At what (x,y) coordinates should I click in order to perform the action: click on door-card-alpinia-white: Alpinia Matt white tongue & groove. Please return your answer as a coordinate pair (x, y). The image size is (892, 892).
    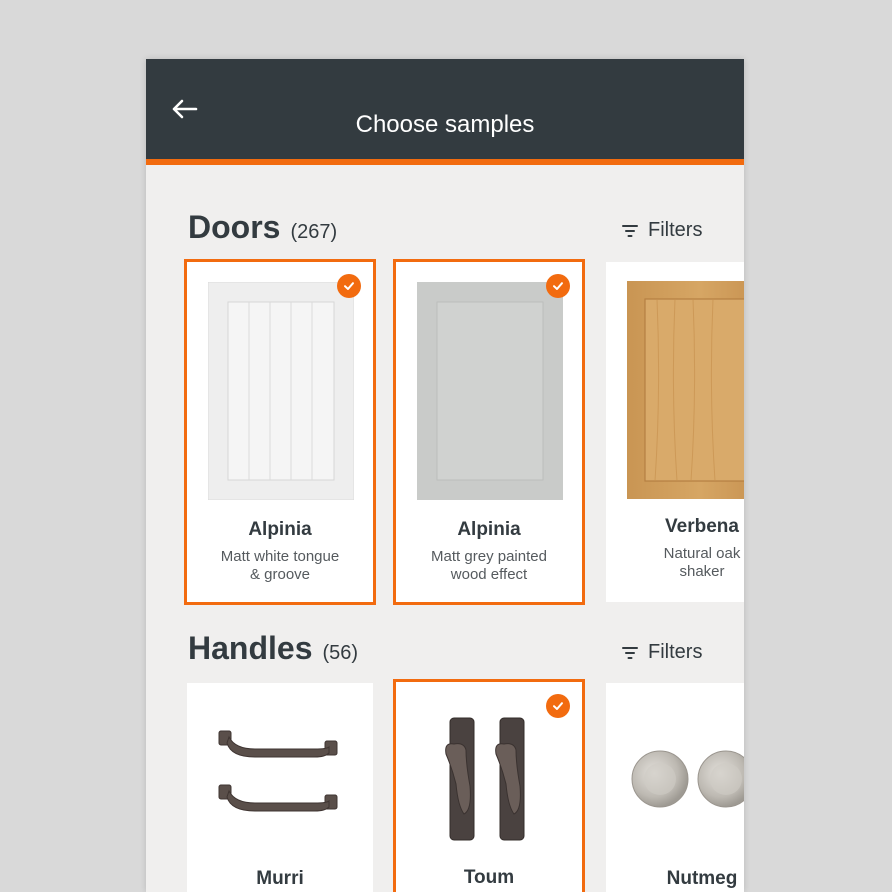
    Looking at the image, I should click on (280, 432).